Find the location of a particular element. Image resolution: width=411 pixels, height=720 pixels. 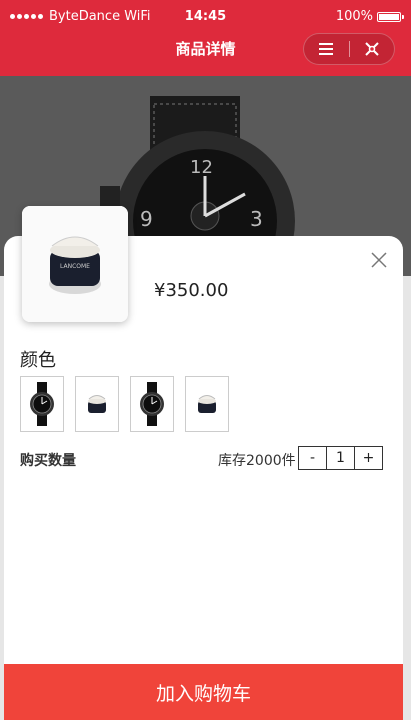

battery-icon is located at coordinates (390, 16).